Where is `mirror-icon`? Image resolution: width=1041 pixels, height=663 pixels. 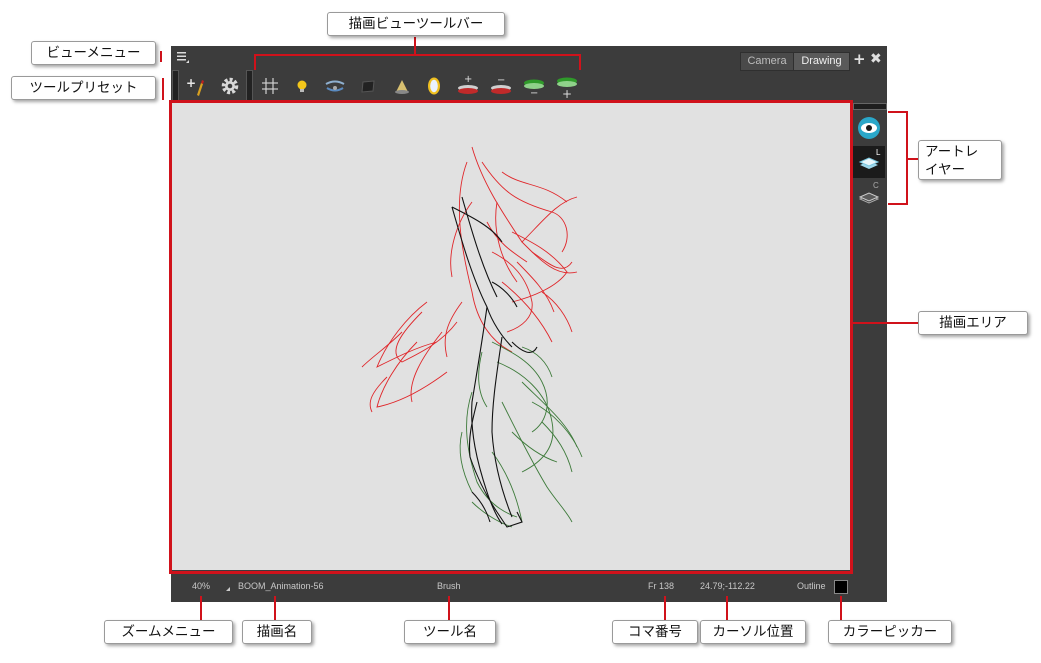
mirror-icon is located at coordinates (434, 86).